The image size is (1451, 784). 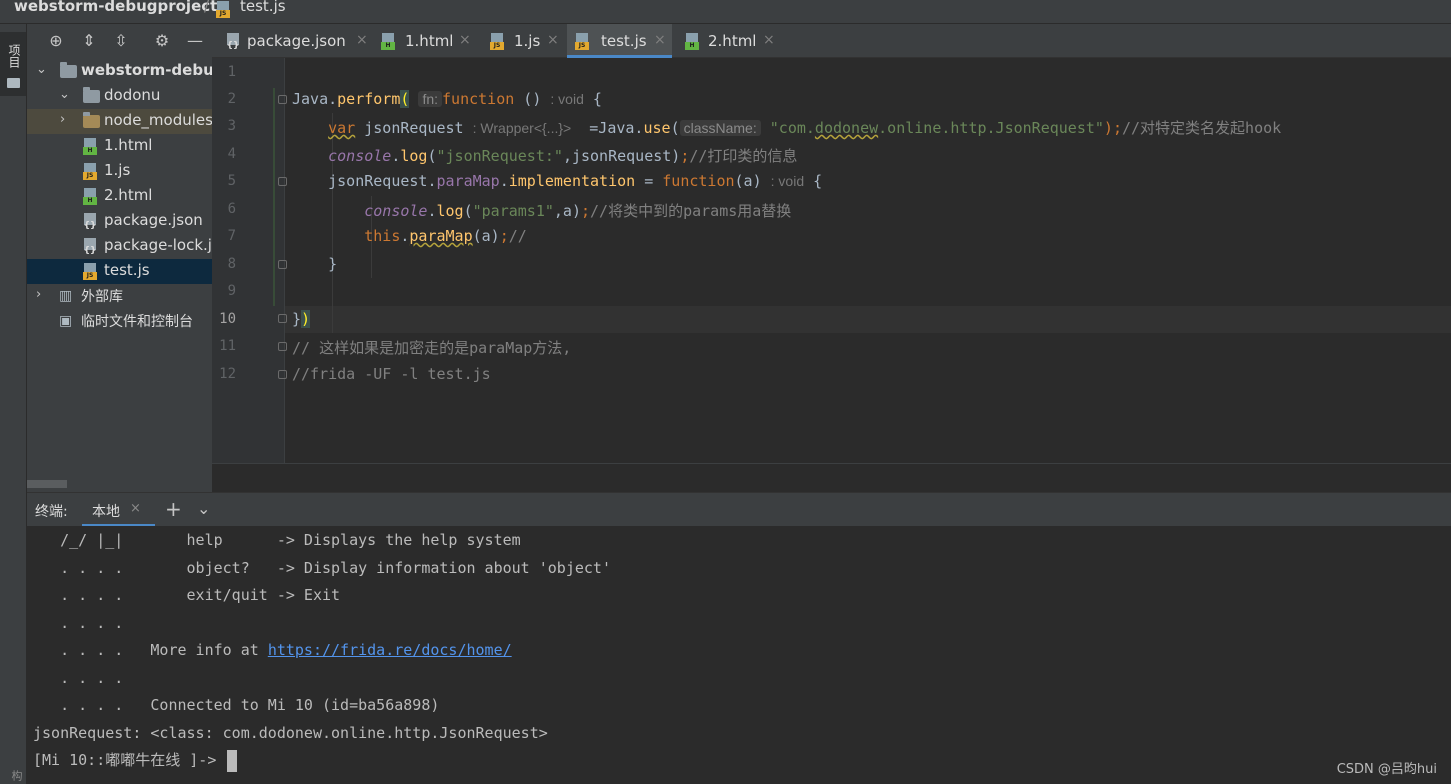 I want to click on frida-docs-link: https://frida.re/docs/home/, so click(x=390, y=650).